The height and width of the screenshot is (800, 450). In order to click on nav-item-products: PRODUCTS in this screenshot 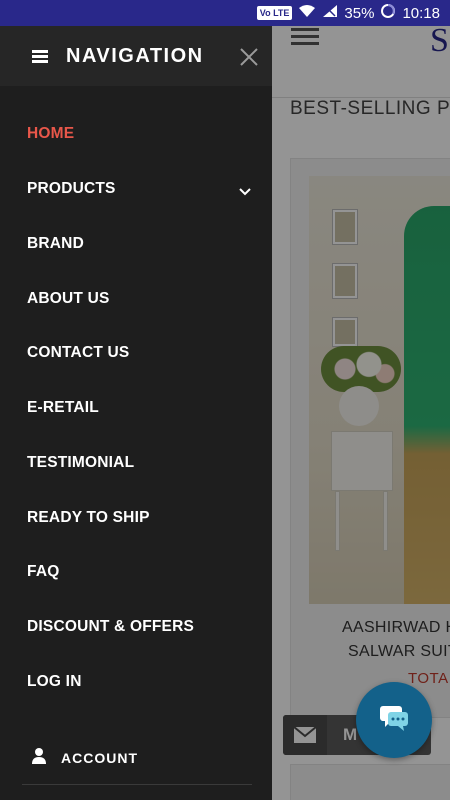, I will do `click(136, 189)`.